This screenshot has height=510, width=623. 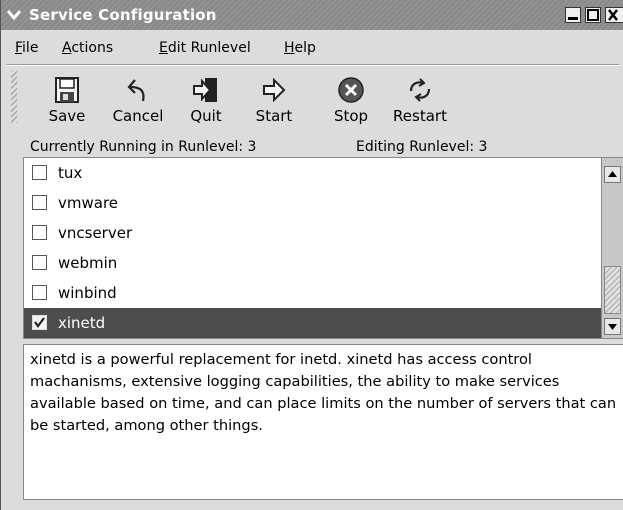 I want to click on service-row: webmin, so click(x=312, y=263).